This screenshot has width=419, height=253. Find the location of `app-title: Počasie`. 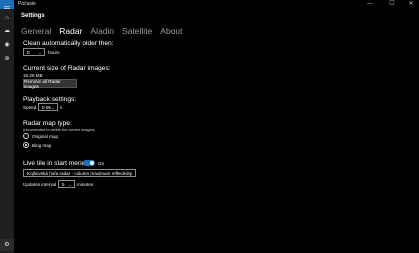

app-title: Počasie is located at coordinates (27, 4).